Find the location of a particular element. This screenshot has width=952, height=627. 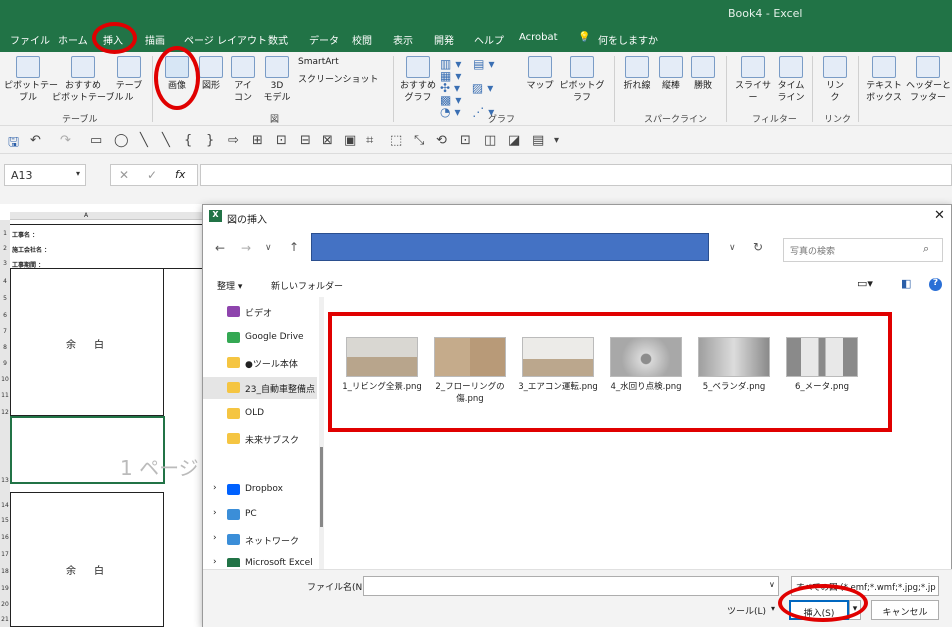

row-number: 18 is located at coordinates (5, 571).